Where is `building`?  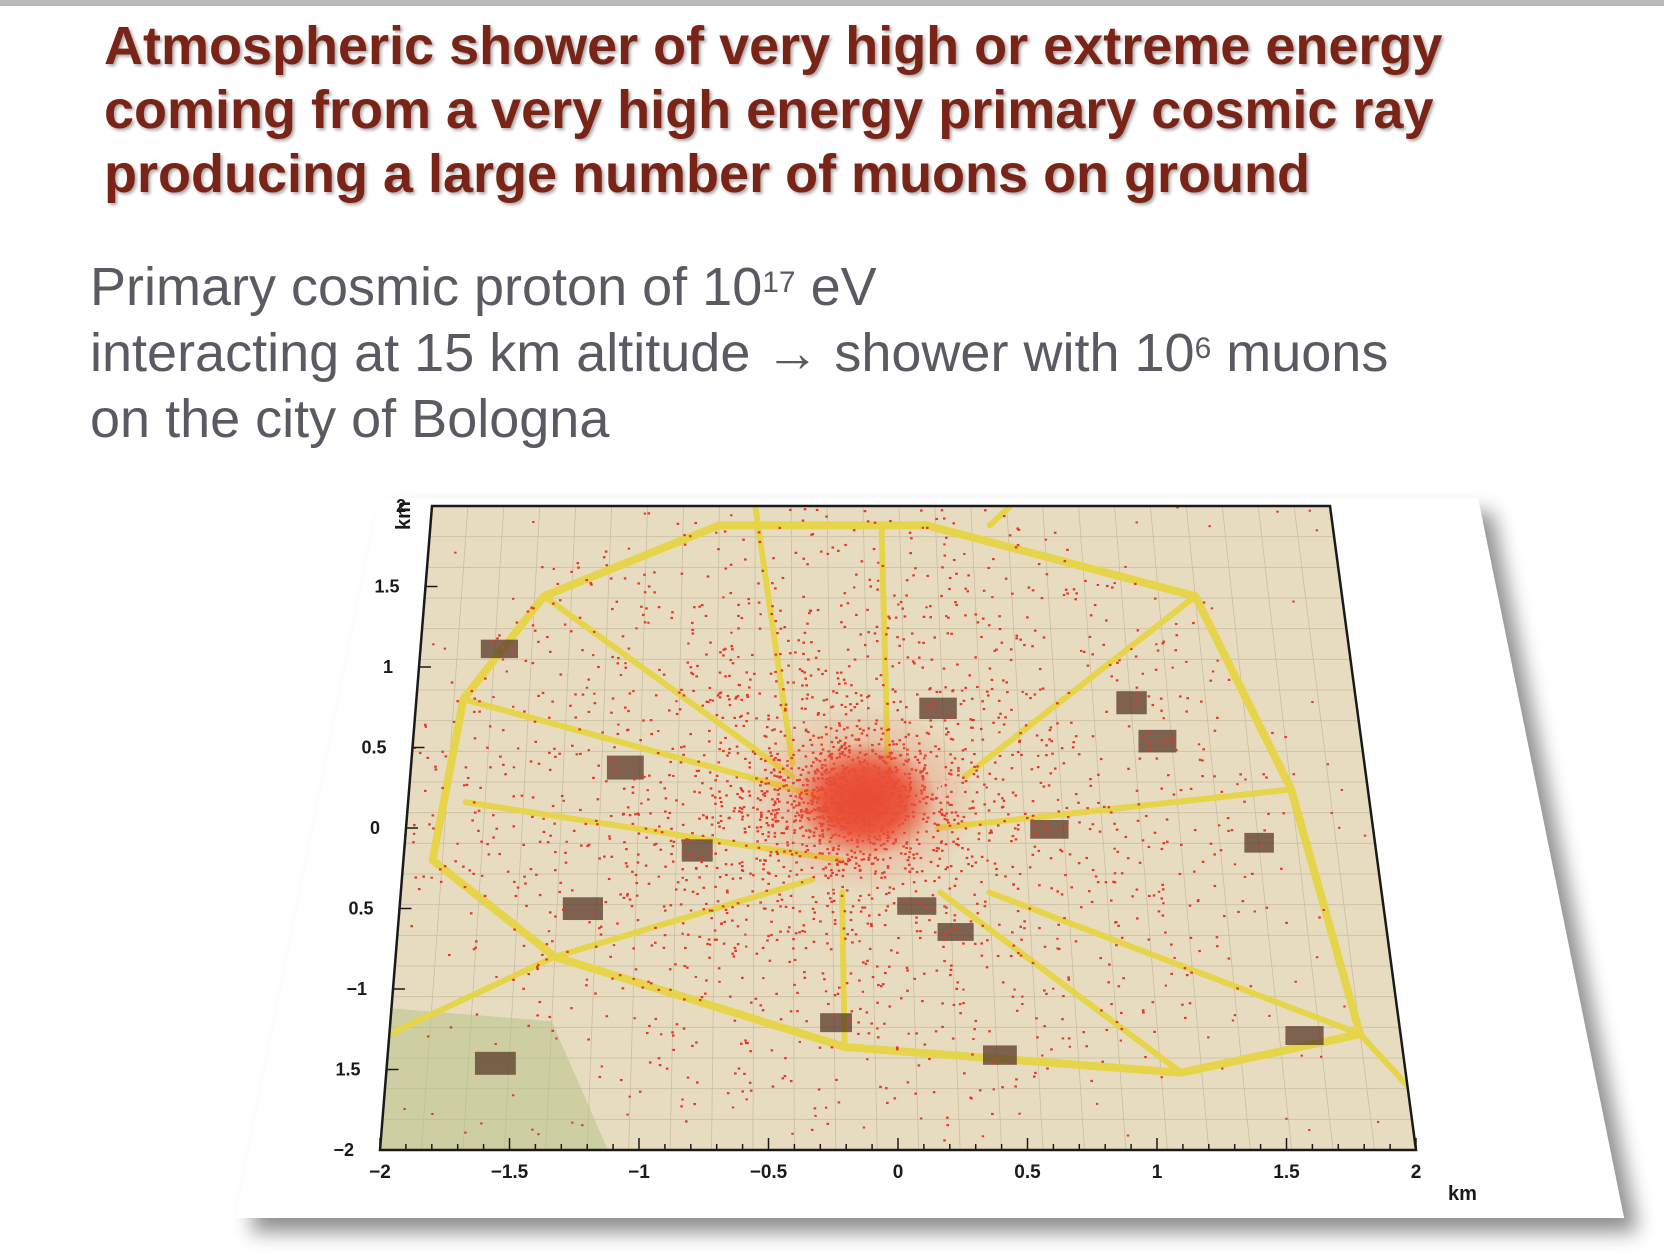 building is located at coordinates (1304, 1036).